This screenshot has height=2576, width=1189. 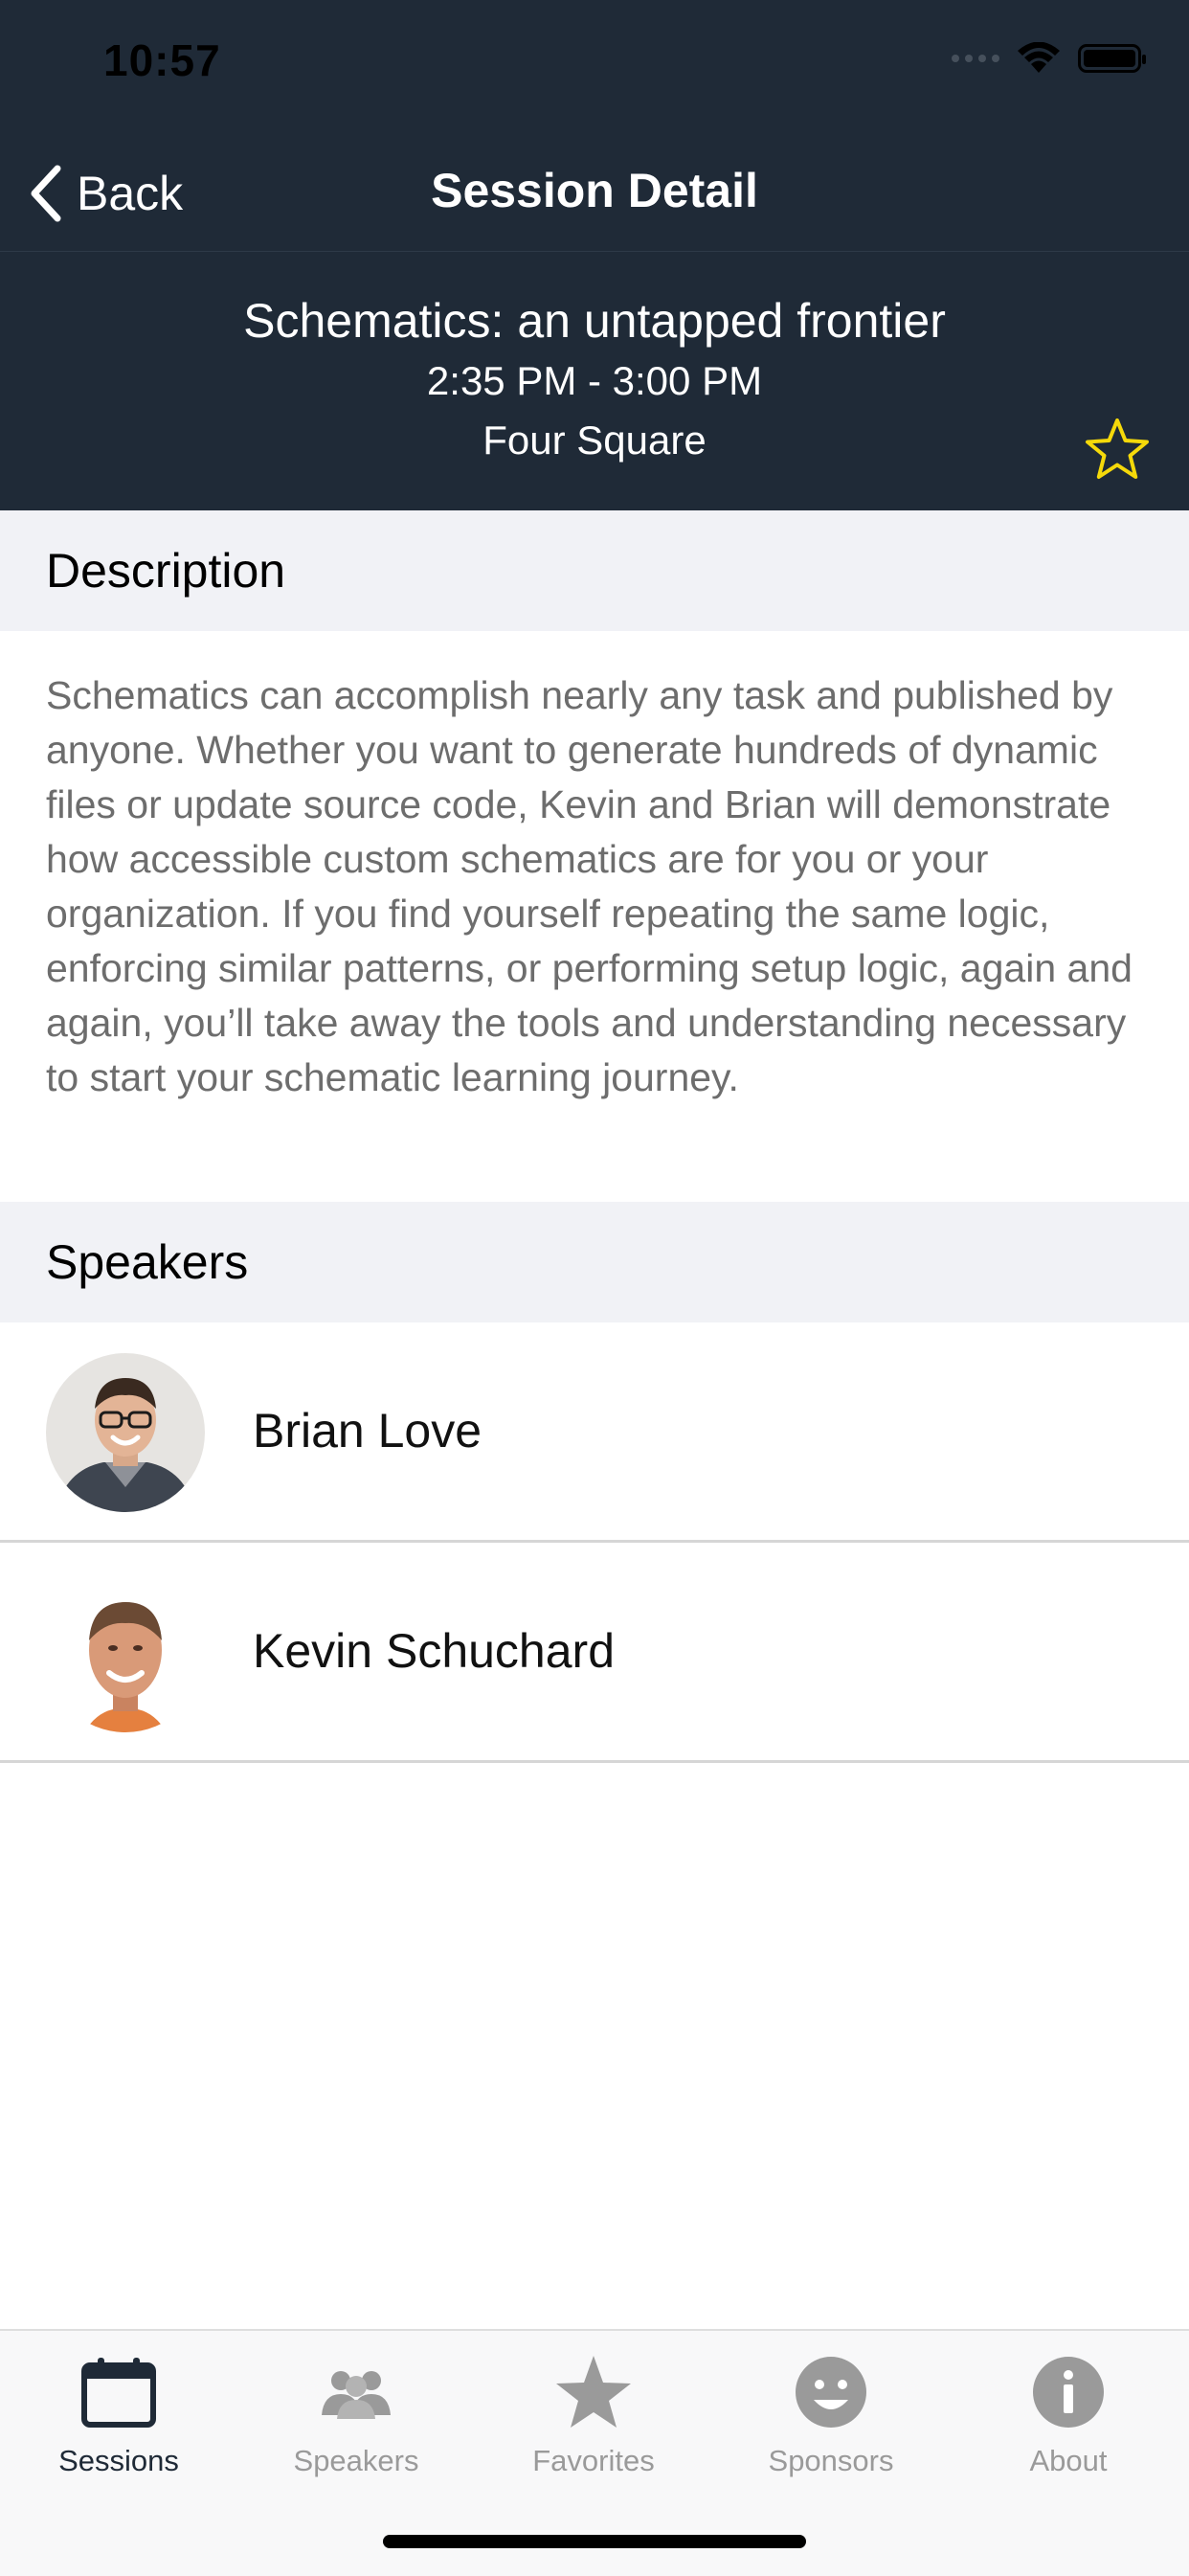 What do you see at coordinates (594, 1262) in the screenshot?
I see `speakers-header: Speakers` at bounding box center [594, 1262].